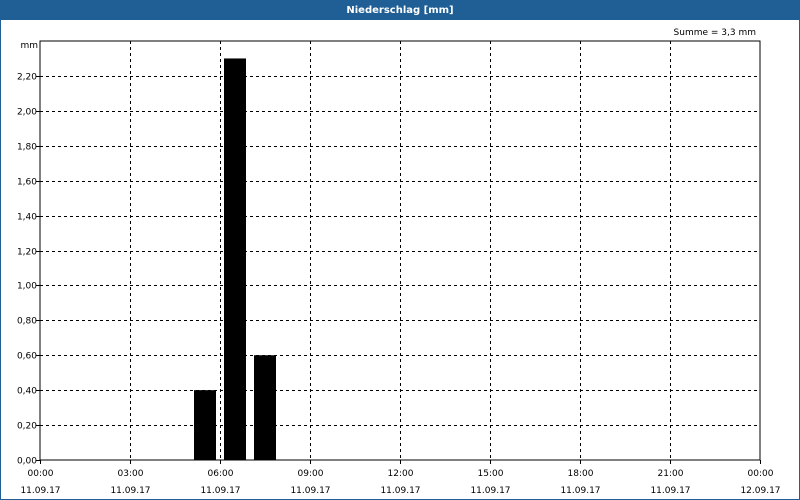  Describe the element at coordinates (27, 253) in the screenshot. I see `y-tick-label: 1,20` at that location.